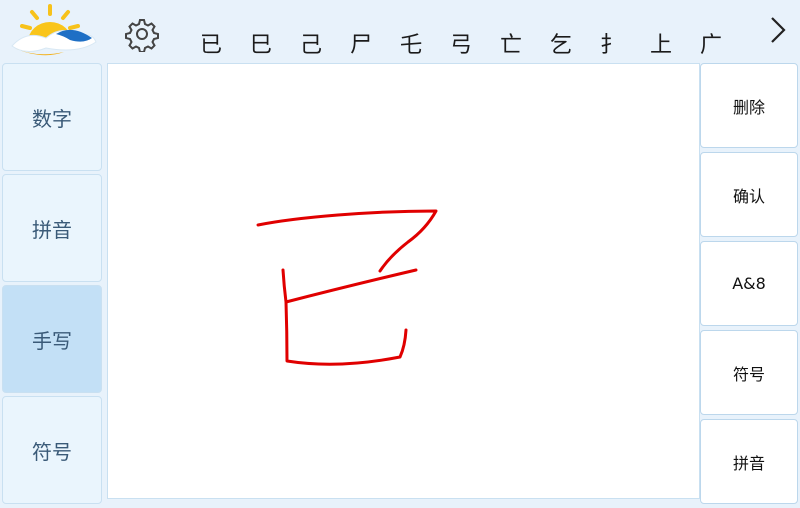 Image resolution: width=800 pixels, height=508 pixels. I want to click on ink-strokes, so click(347, 287).